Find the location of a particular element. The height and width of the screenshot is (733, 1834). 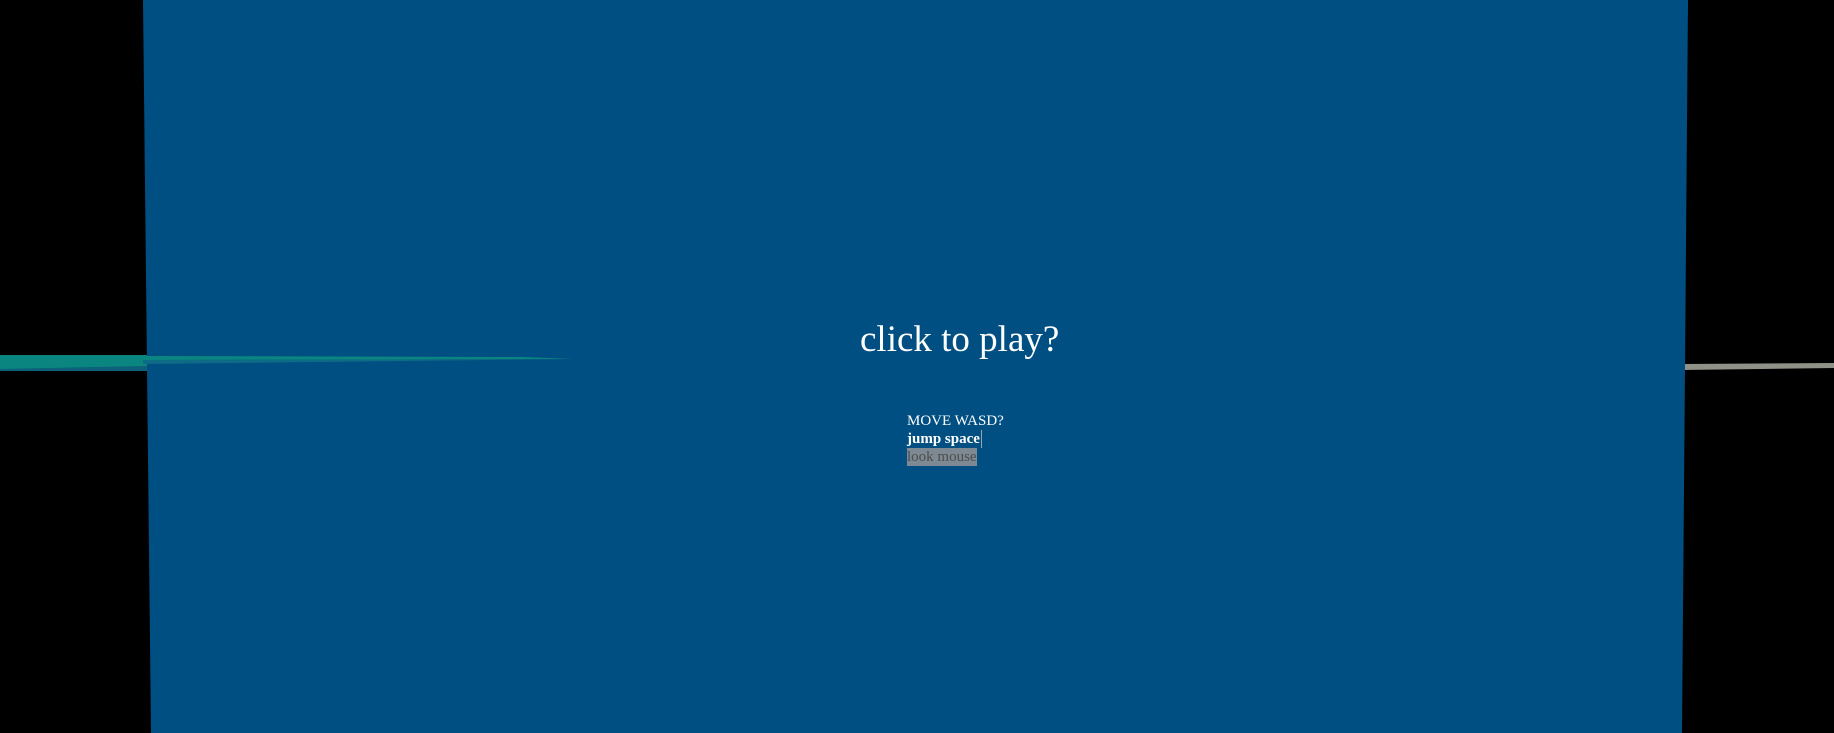

controls-jump-wrap: jump space is located at coordinates (944, 439).